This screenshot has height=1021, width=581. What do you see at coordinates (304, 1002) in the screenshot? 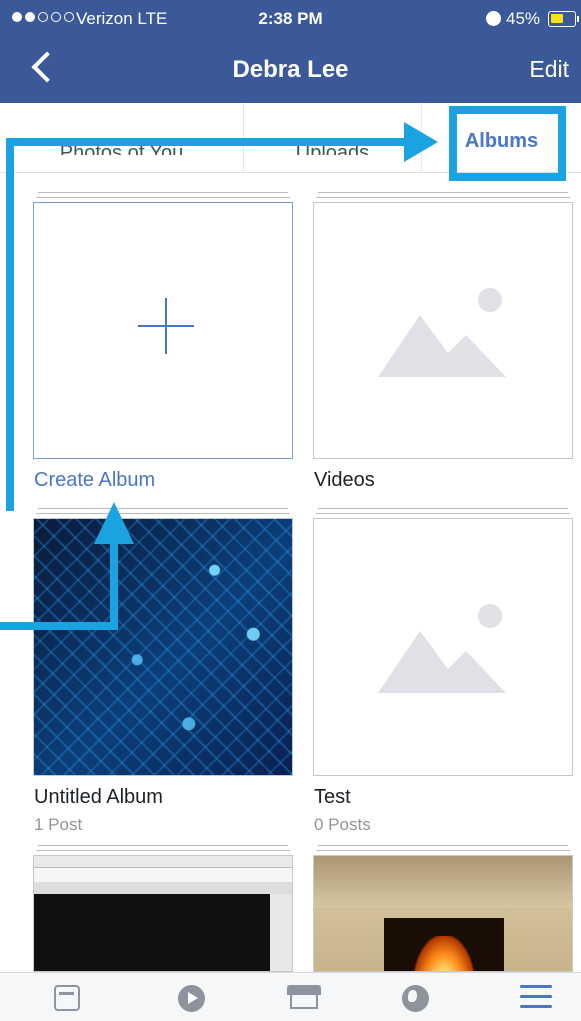
I see `marketplace-body` at bounding box center [304, 1002].